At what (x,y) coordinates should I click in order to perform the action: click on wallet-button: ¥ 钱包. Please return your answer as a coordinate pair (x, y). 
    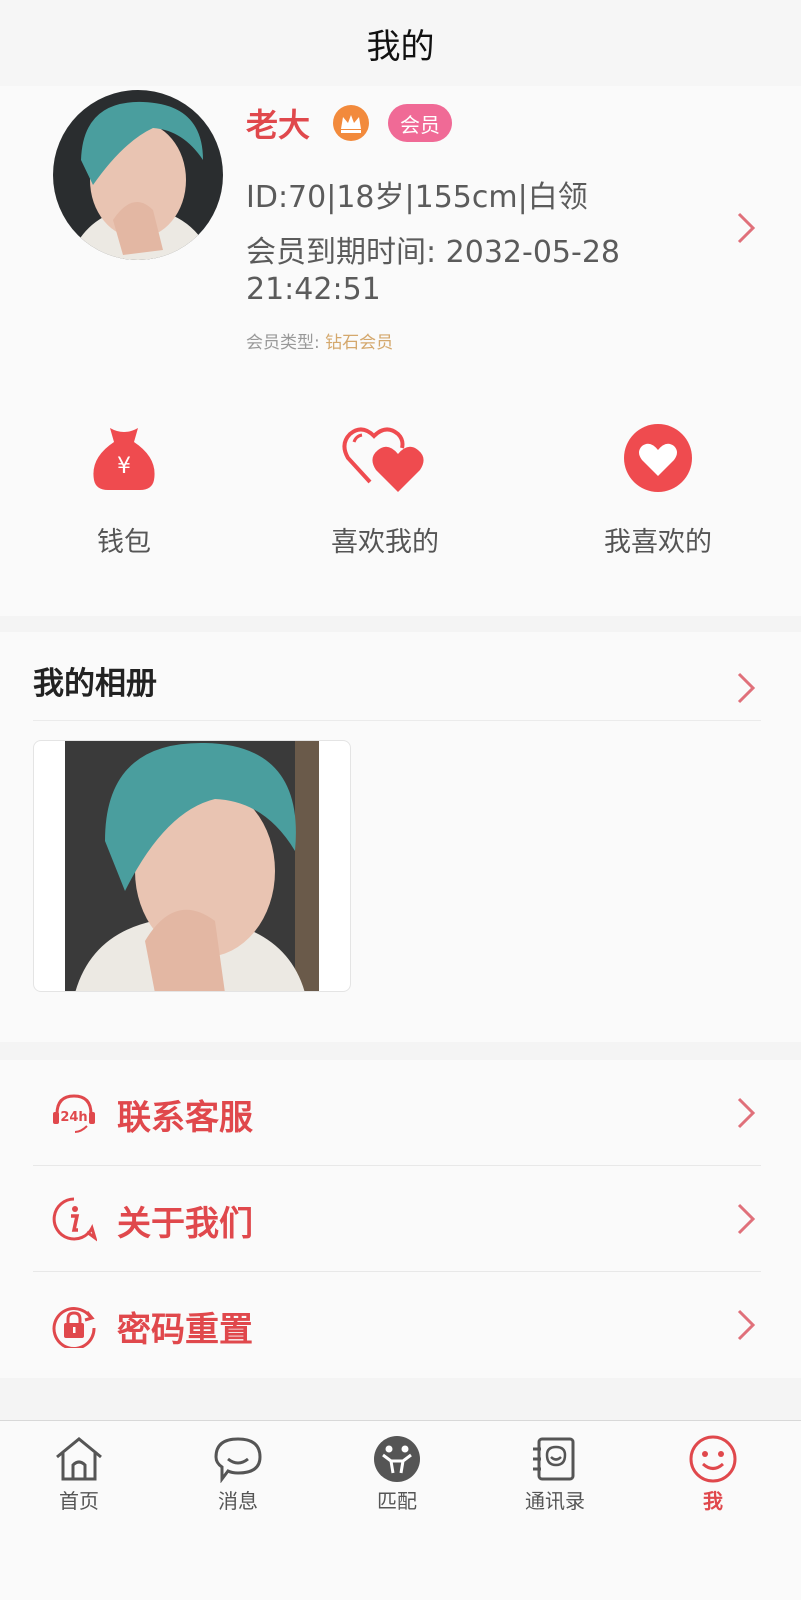
    Looking at the image, I should click on (124, 490).